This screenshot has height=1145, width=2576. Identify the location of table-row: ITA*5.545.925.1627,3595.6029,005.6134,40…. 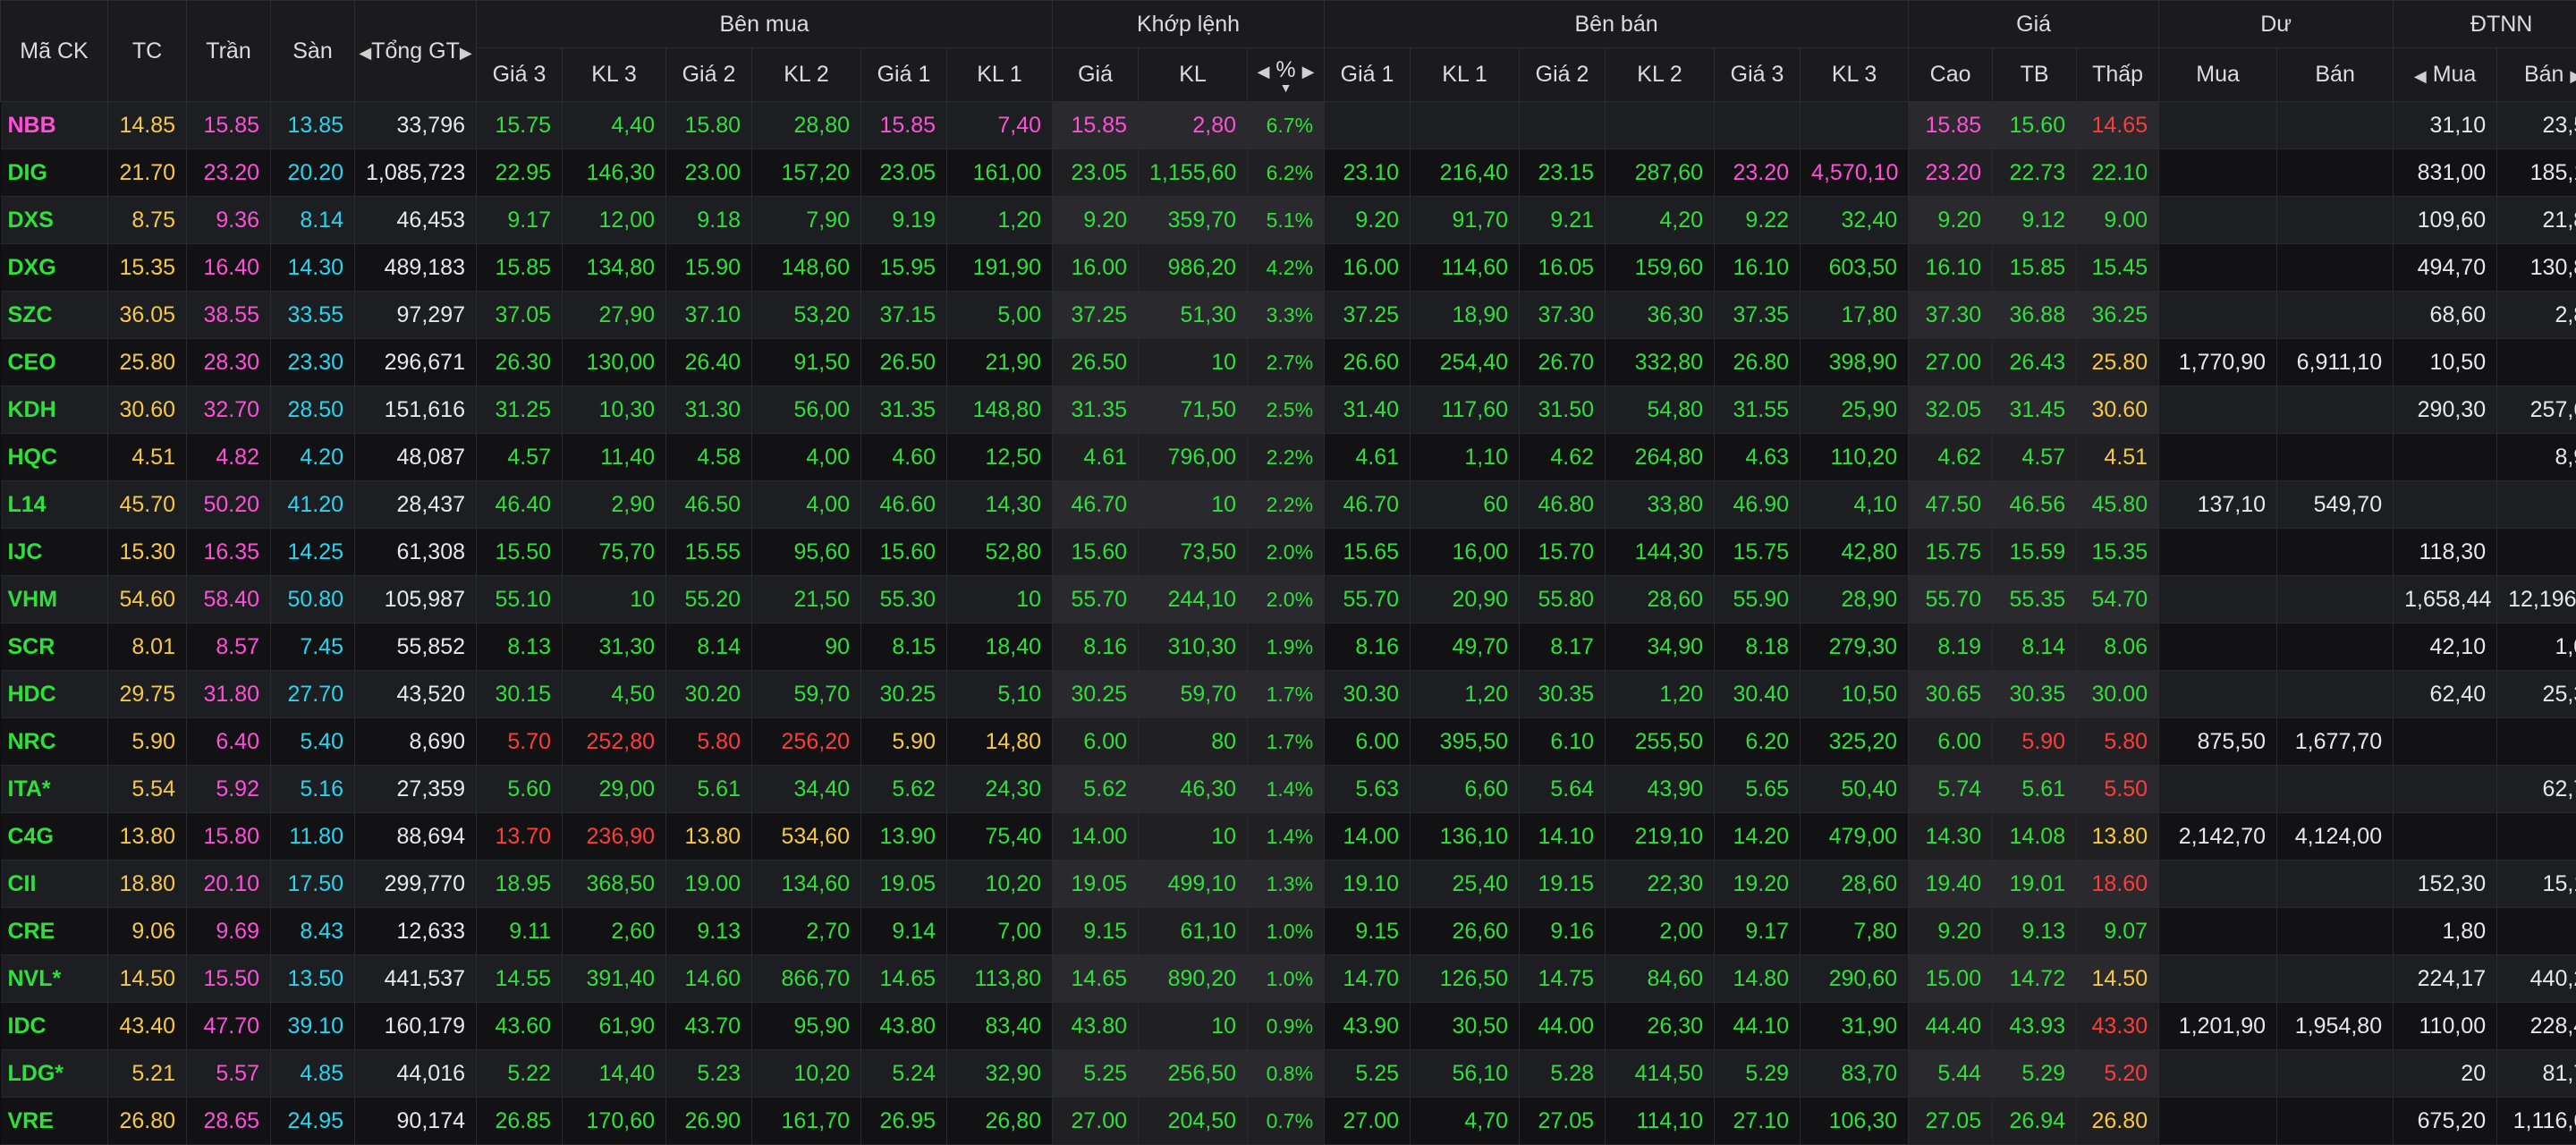
(1288, 789).